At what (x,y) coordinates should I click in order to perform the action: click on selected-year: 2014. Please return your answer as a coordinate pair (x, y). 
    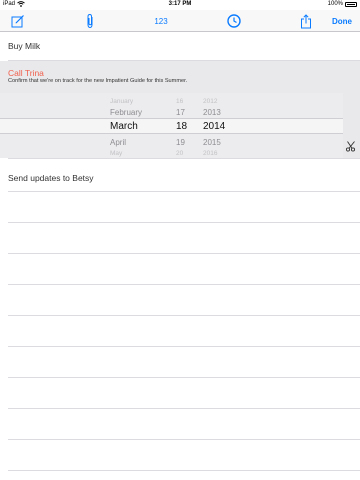
    Looking at the image, I should click on (220, 126).